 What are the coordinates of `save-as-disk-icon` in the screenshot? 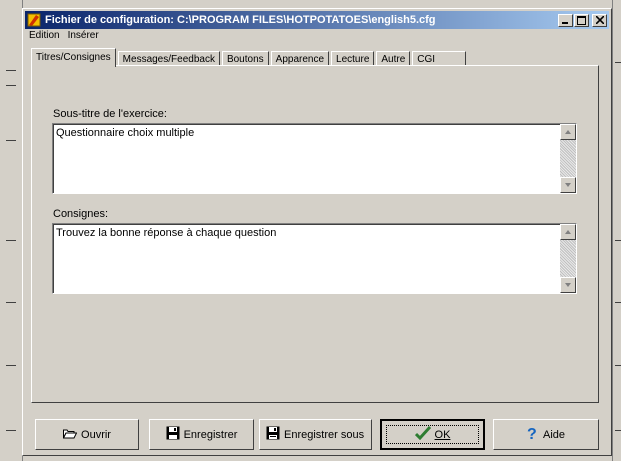 It's located at (273, 434).